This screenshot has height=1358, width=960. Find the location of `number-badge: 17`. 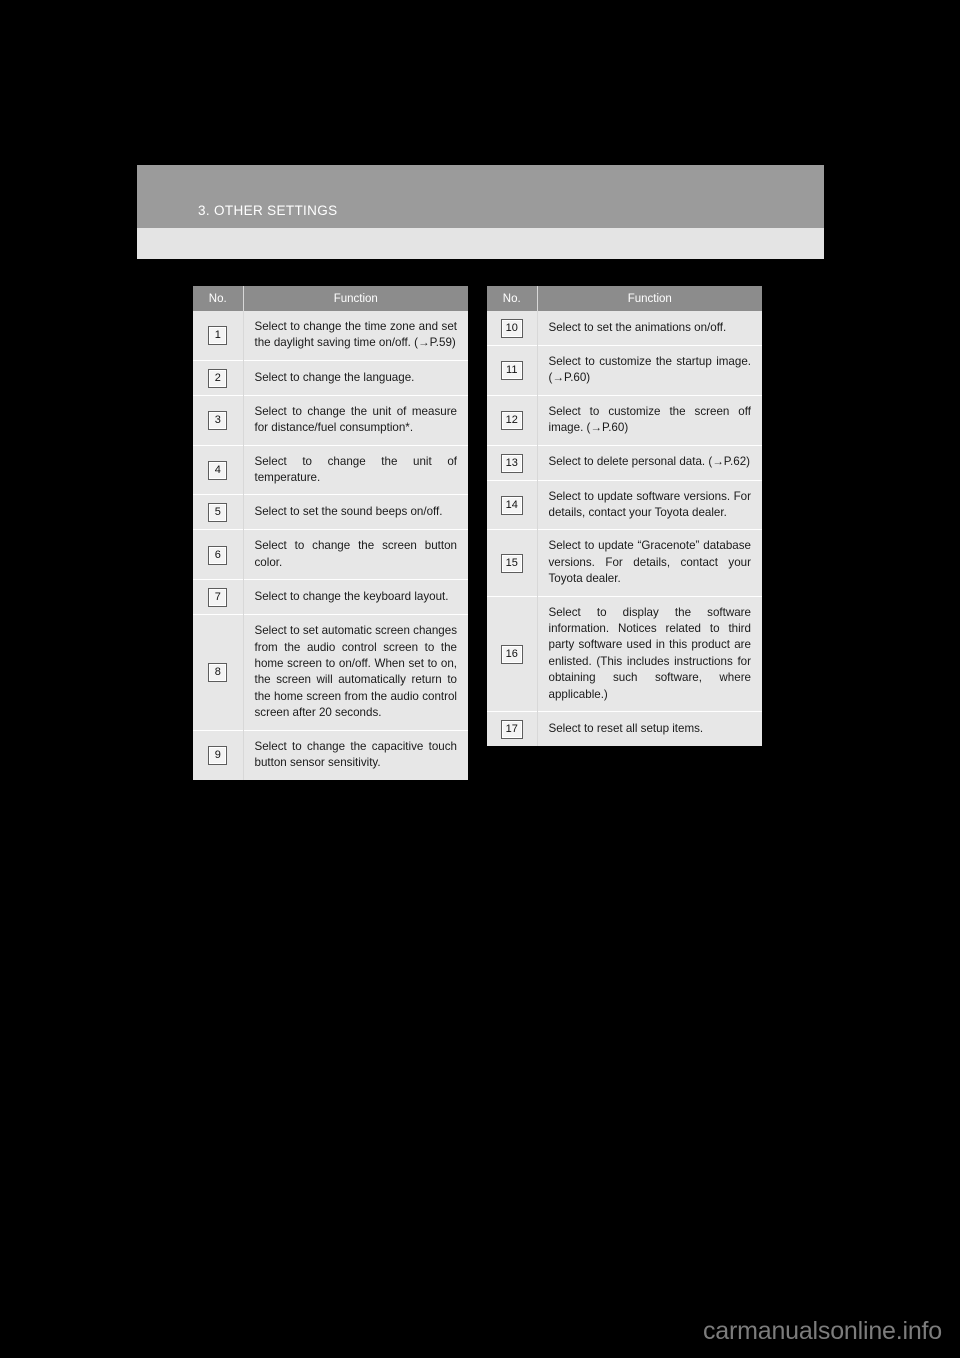

number-badge: 17 is located at coordinates (511, 730).